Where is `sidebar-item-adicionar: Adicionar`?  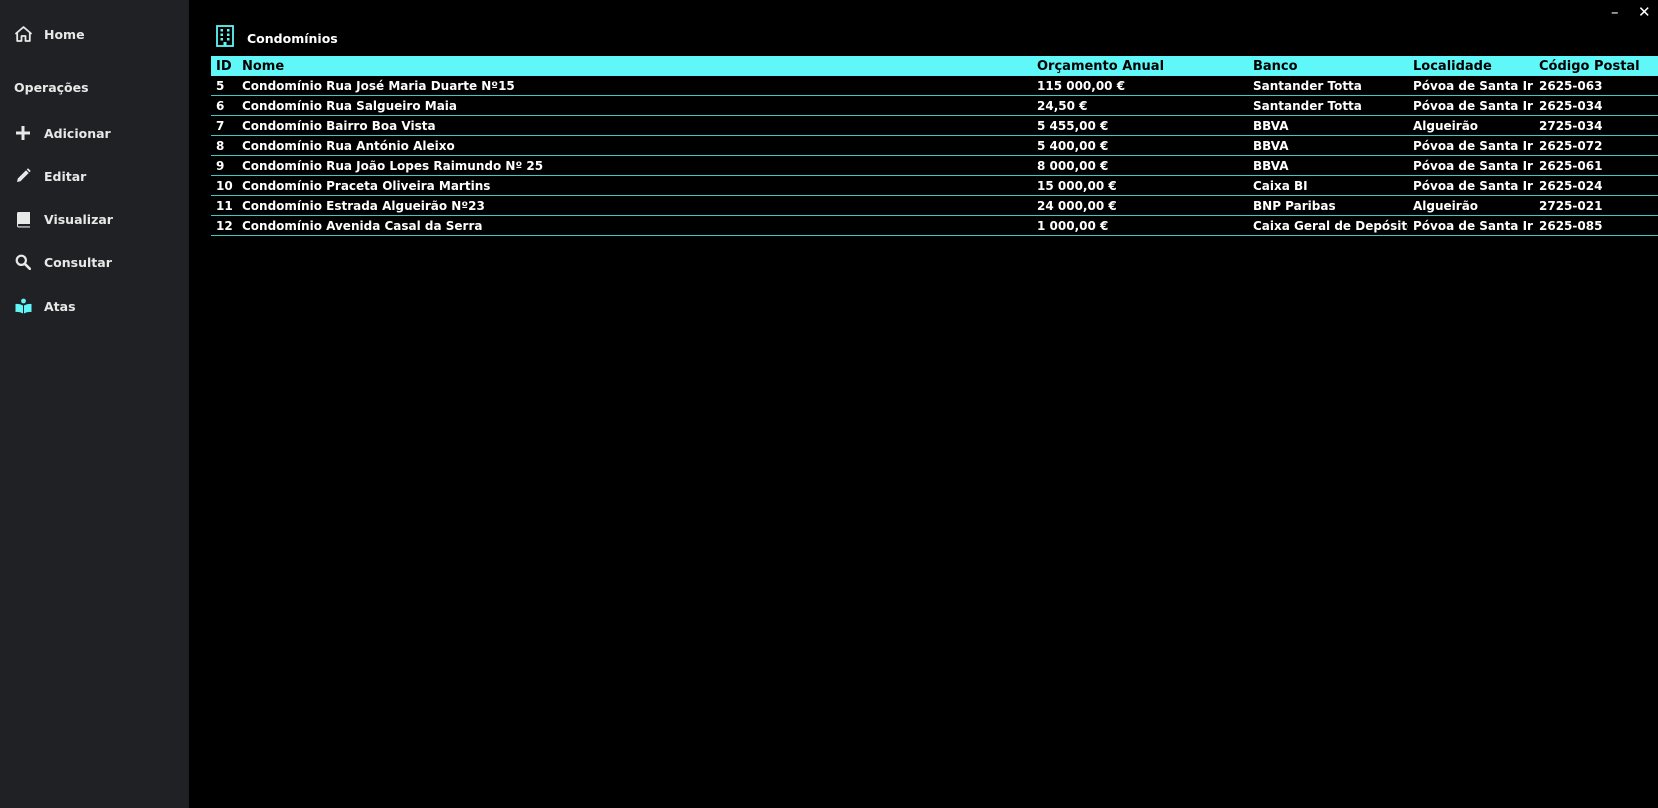
sidebar-item-adicionar: Adicionar is located at coordinates (62, 133).